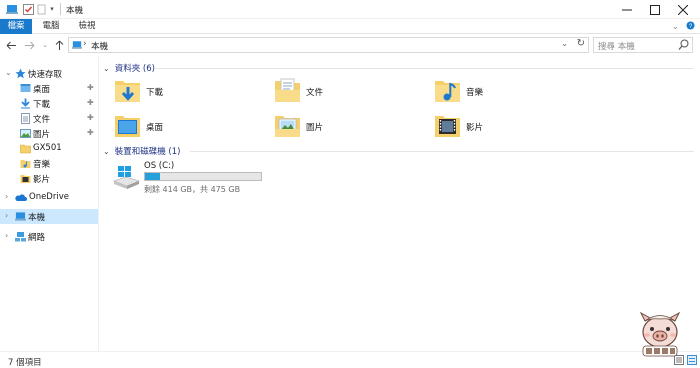 The width and height of the screenshot is (700, 368). Describe the element at coordinates (37, 218) in the screenshot. I see `nav-this-pc-label: 本機` at that location.